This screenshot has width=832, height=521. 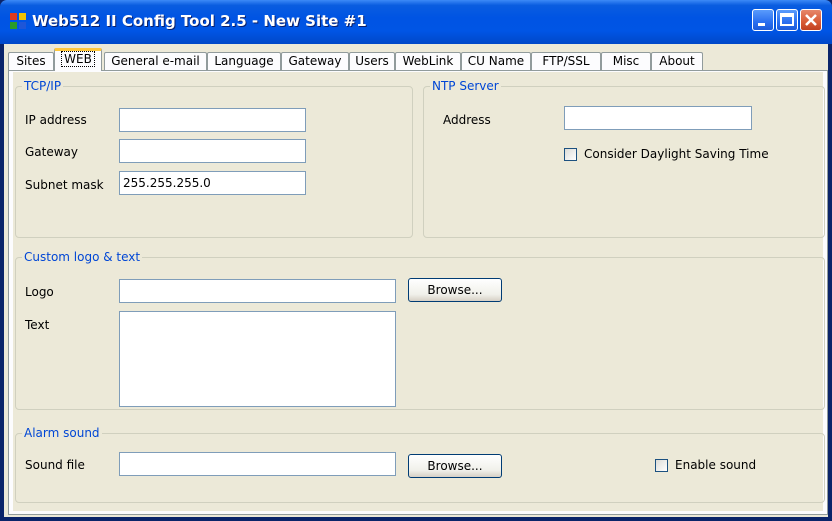 What do you see at coordinates (496, 61) in the screenshot?
I see `tab-cu-name: CU Name` at bounding box center [496, 61].